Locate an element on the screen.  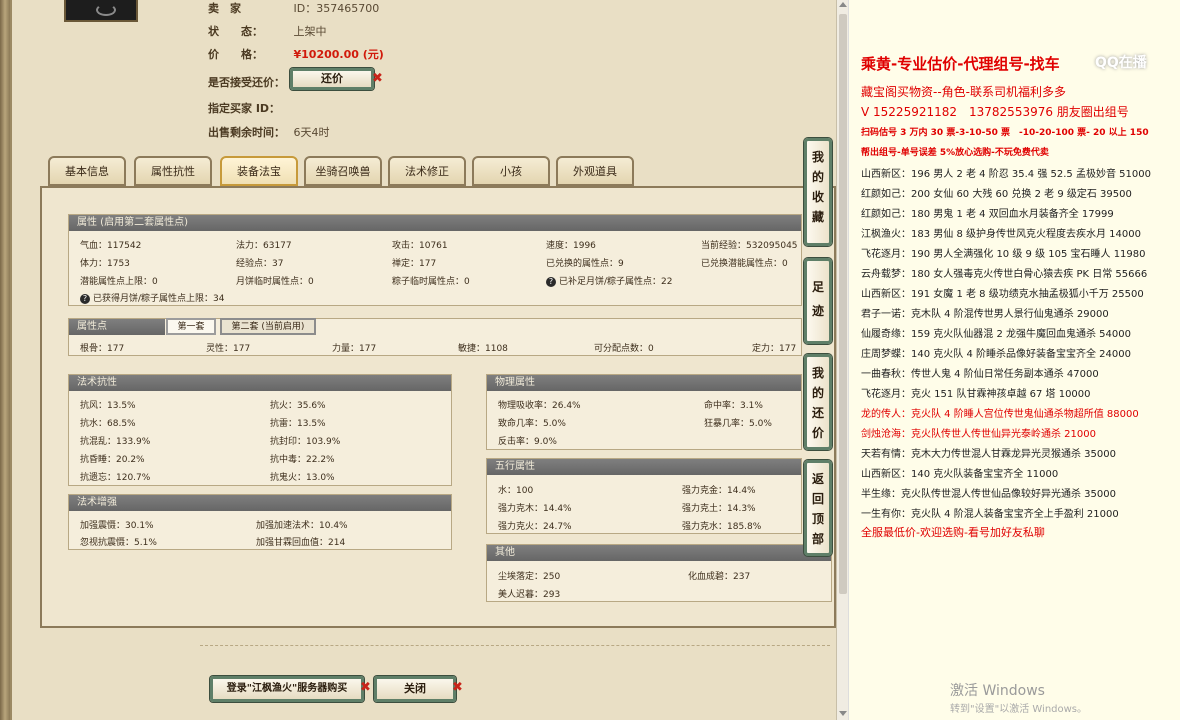
spell-boost-title: 法术增强 is located at coordinates (260, 503).